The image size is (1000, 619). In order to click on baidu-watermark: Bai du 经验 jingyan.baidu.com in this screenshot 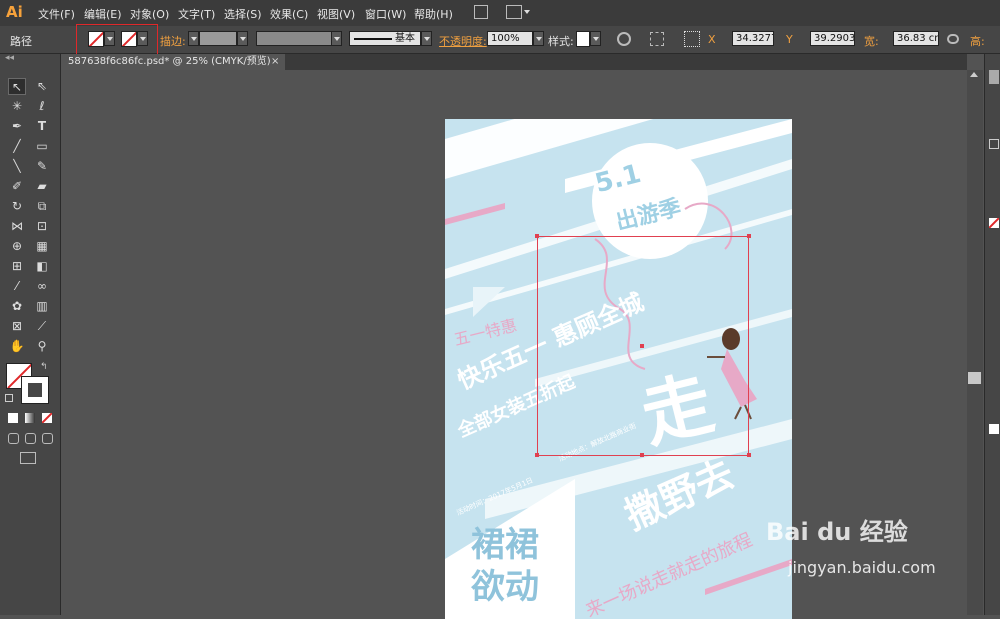, I will do `click(856, 552)`.